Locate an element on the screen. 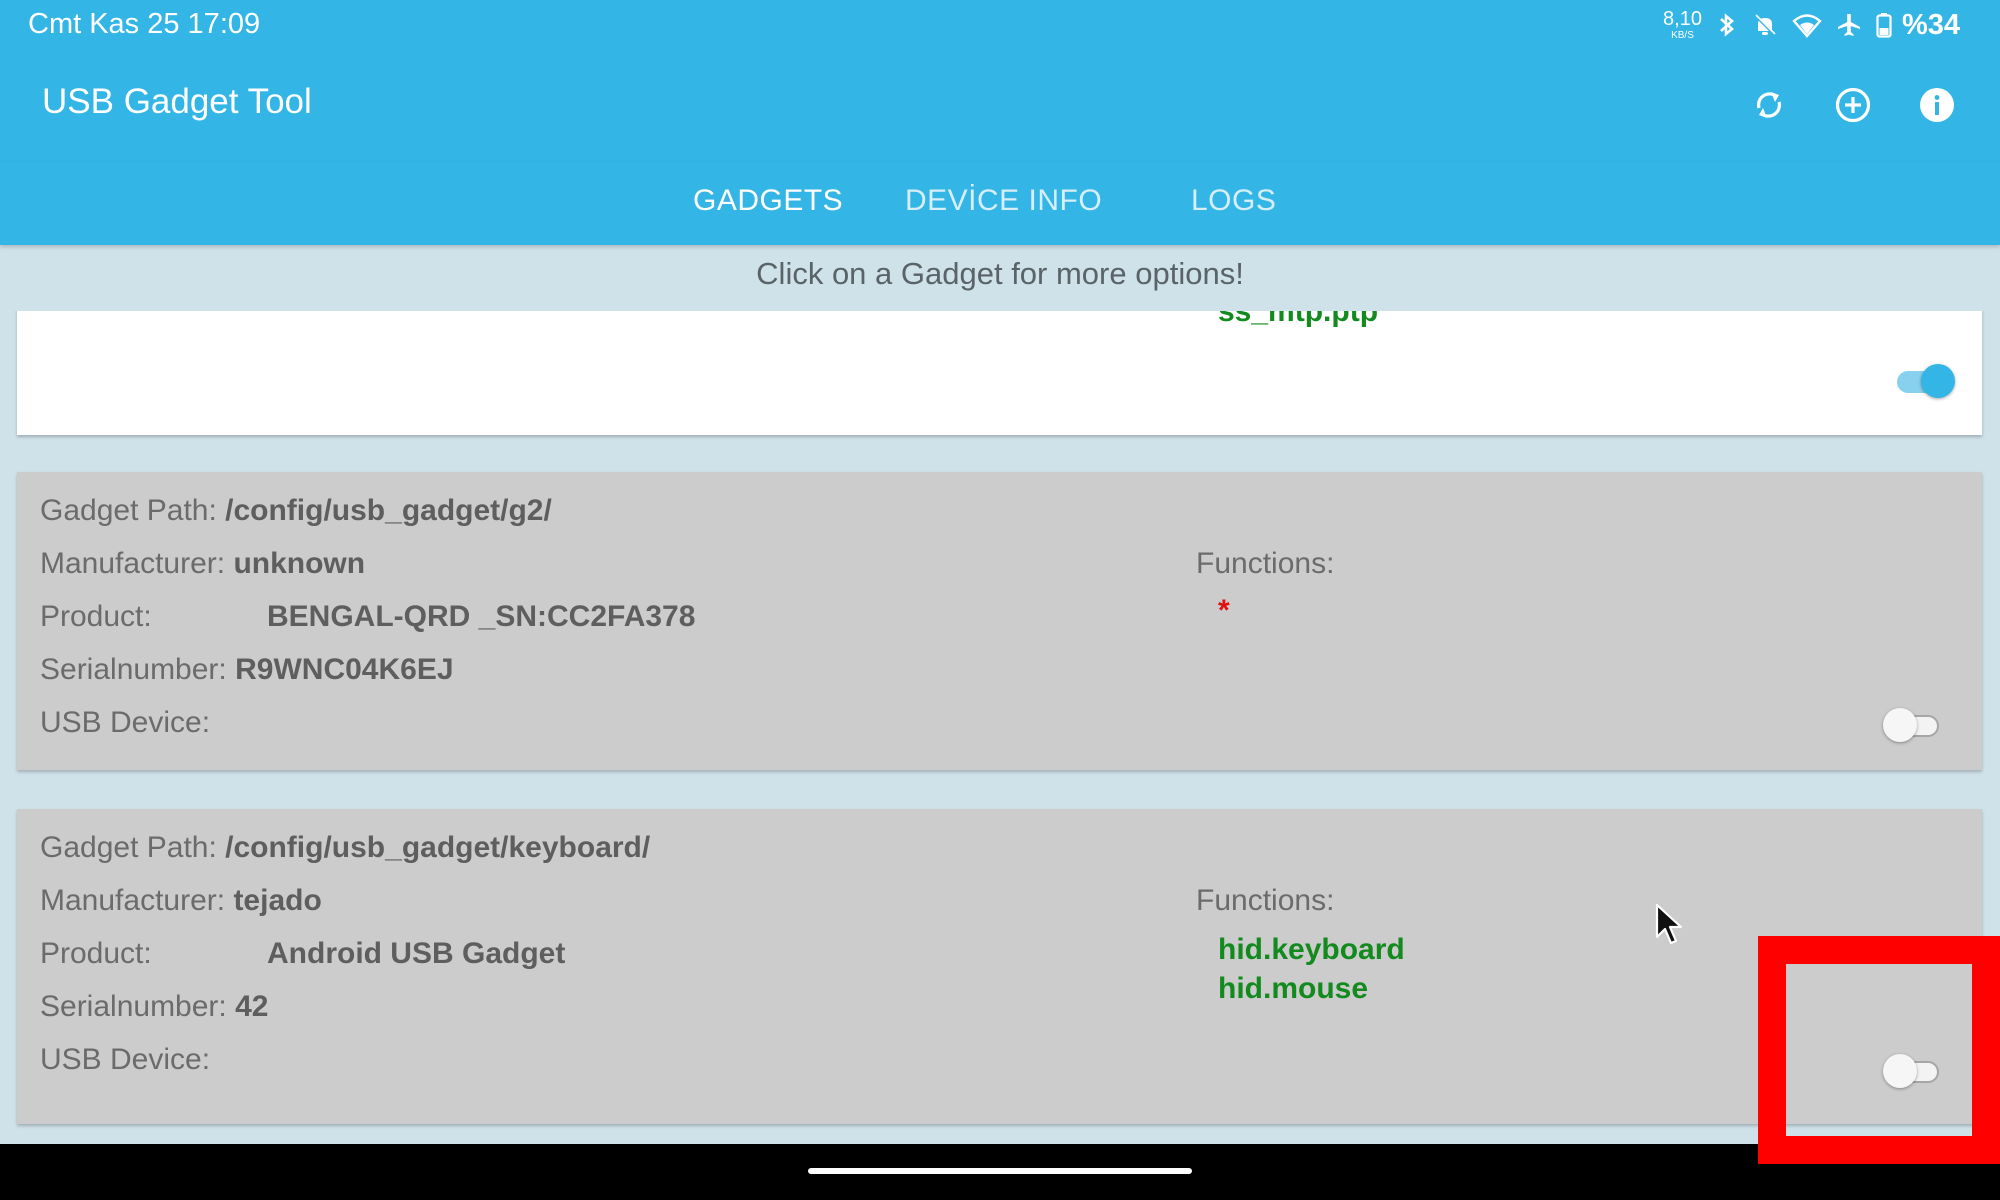 The height and width of the screenshot is (1200, 2000). function-item: hid.keyboard is located at coordinates (1311, 949).